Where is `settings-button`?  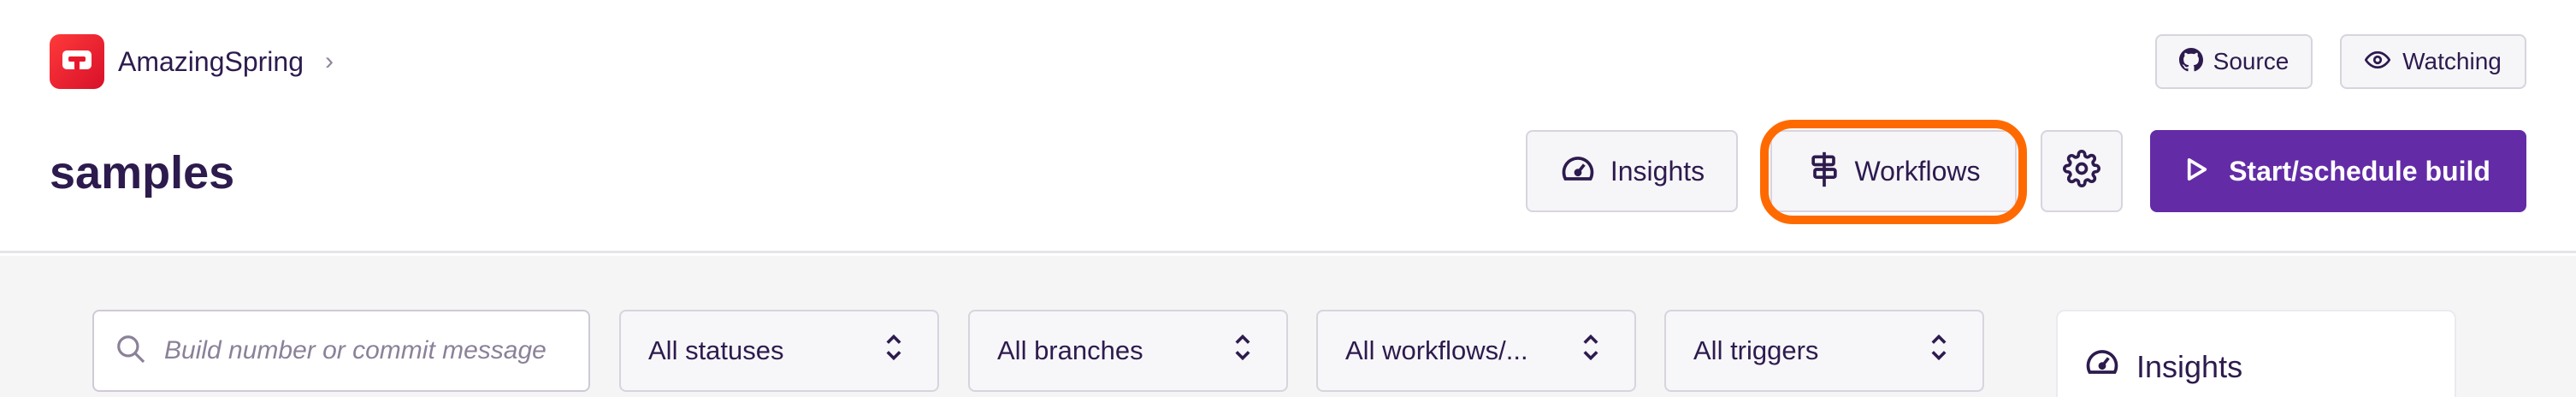
settings-button is located at coordinates (2082, 171).